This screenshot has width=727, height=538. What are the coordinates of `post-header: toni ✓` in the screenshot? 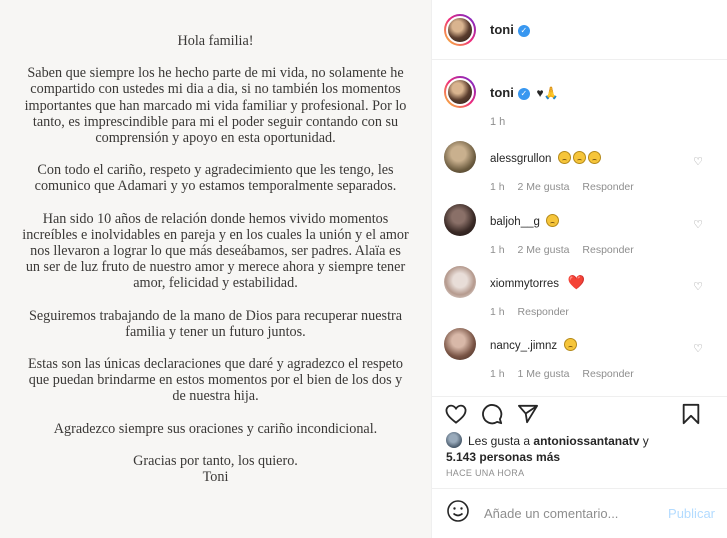 It's located at (579, 30).